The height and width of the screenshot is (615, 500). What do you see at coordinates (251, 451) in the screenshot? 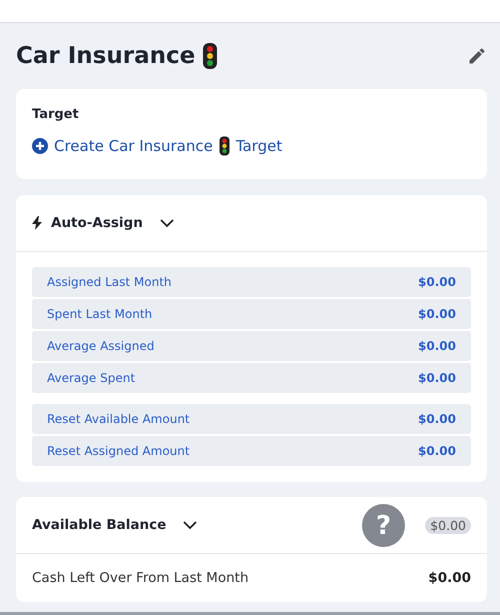
I see `auto-assign-option: Reset Assigned Amount $0.00` at bounding box center [251, 451].